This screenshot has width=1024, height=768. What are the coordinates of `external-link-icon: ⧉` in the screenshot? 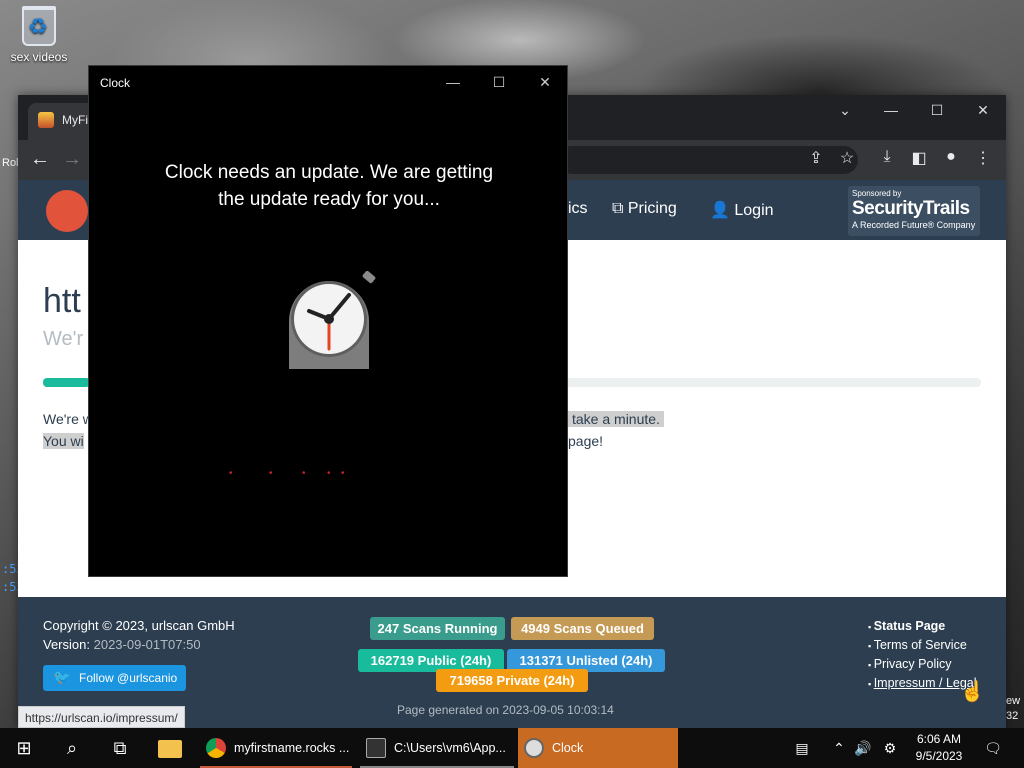 It's located at (620, 208).